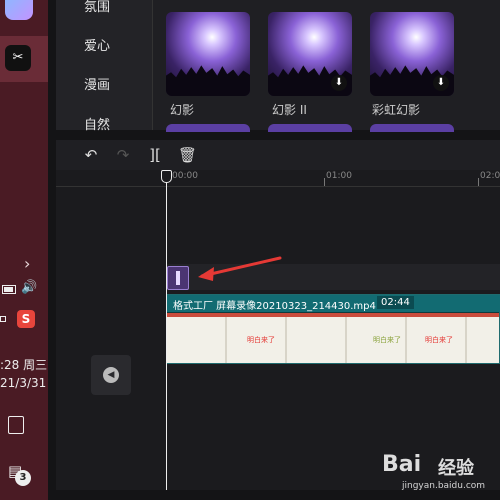 The height and width of the screenshot is (500, 500). I want to click on speaker-icon: ◀, so click(111, 375).